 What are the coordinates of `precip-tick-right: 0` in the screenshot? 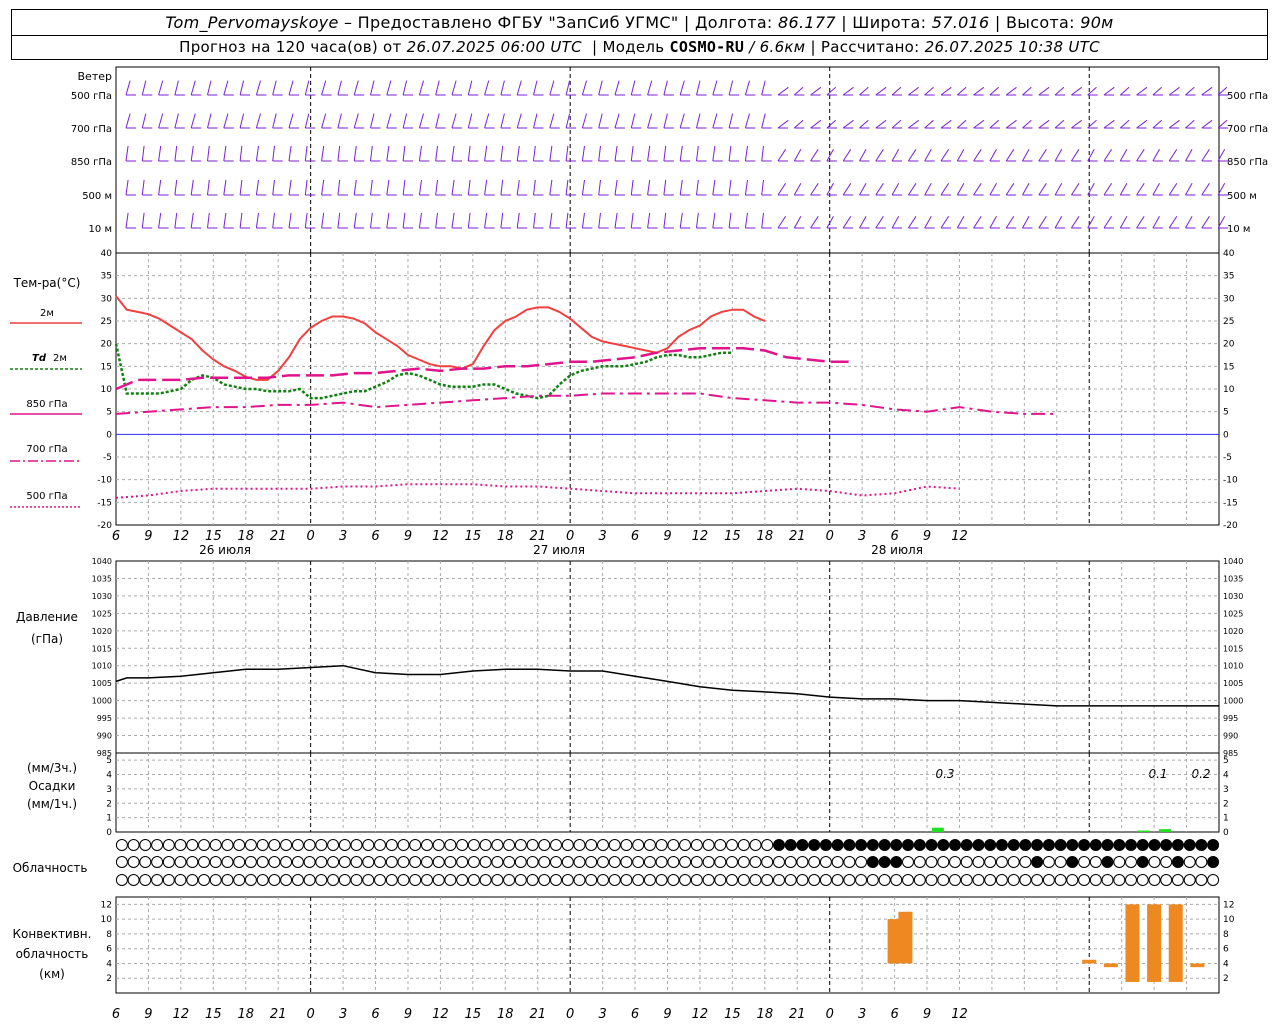 It's located at (1226, 833).